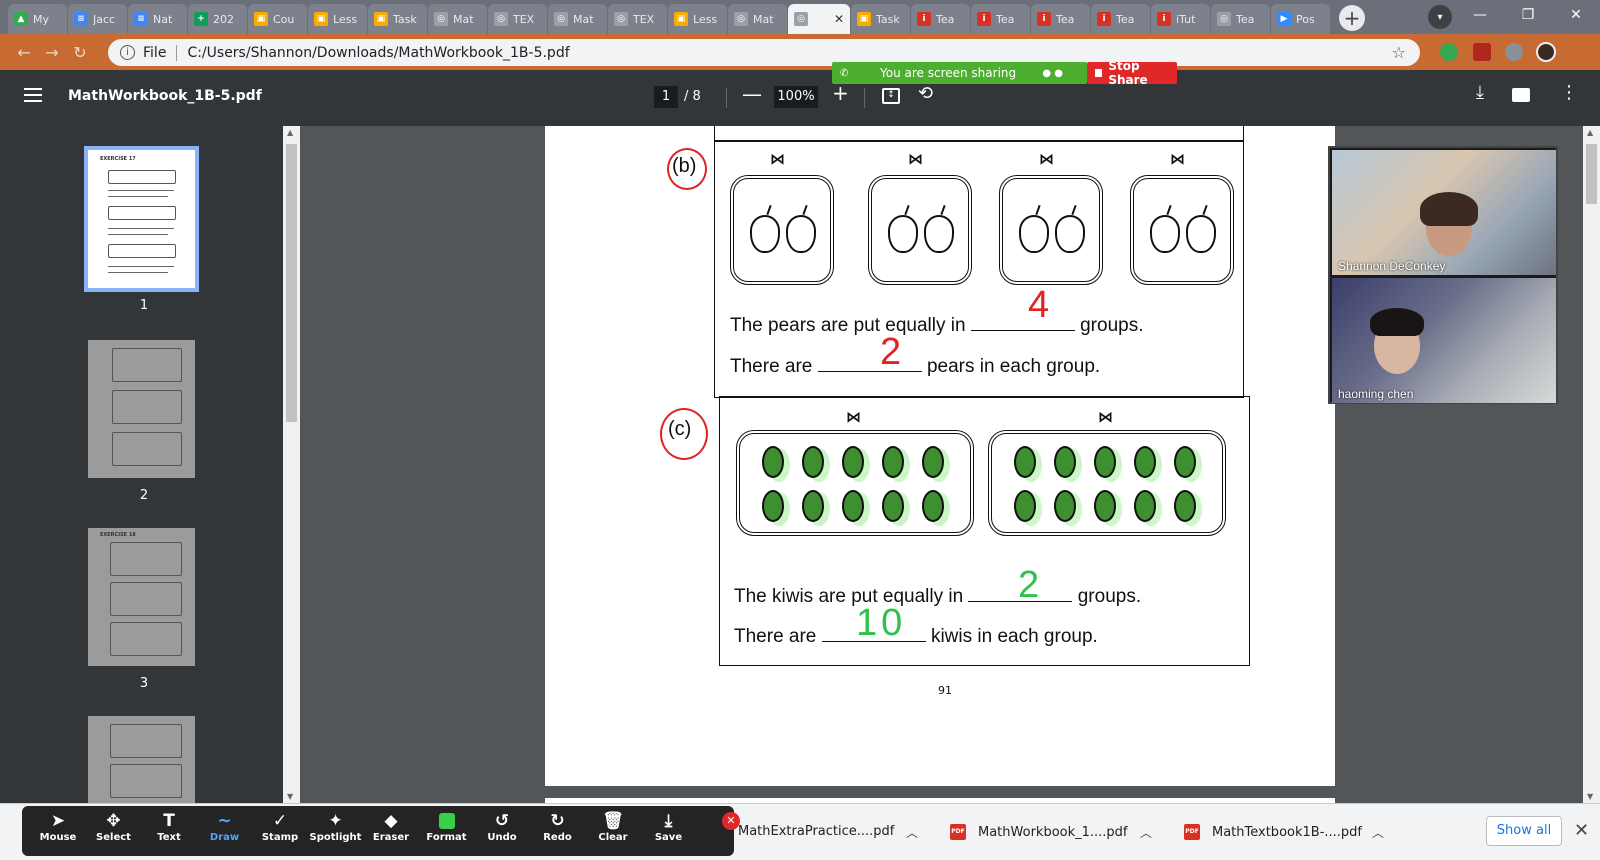  I want to click on annotate-clear-button: 🗑 Clear, so click(613, 826).